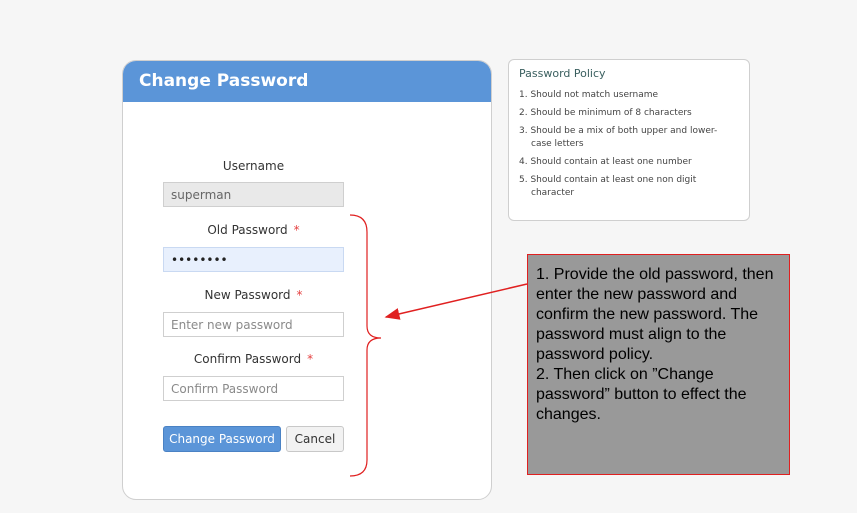 The image size is (857, 513). Describe the element at coordinates (253, 295) in the screenshot. I see `new-password-label: New Password *` at that location.